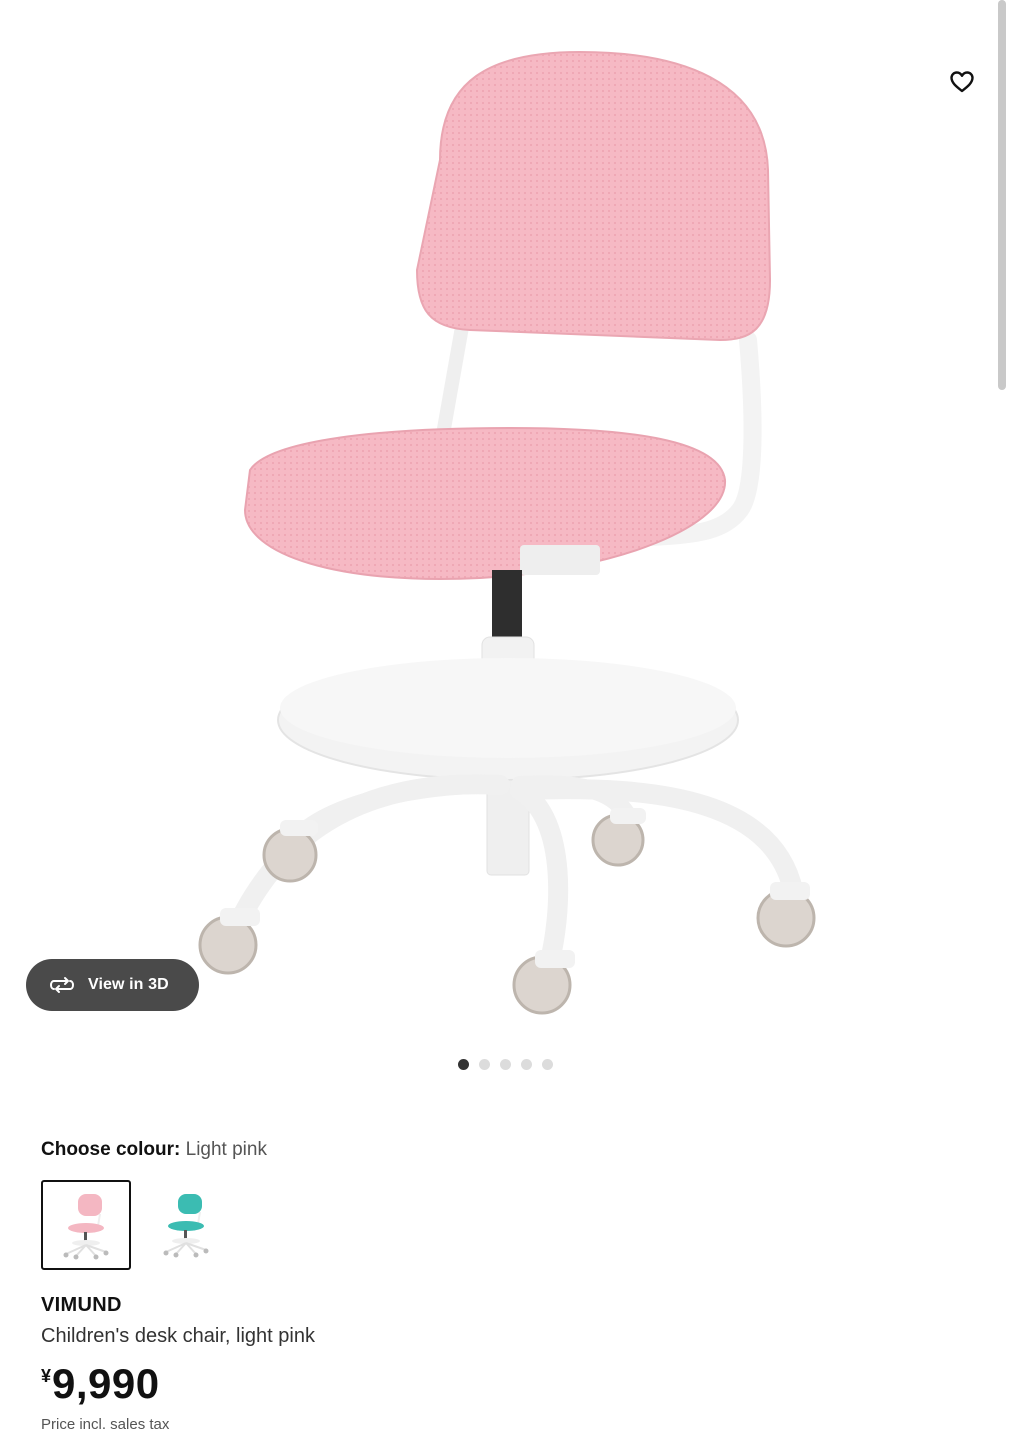 Image resolution: width=1014 pixels, height=1440 pixels. I want to click on add-to-favourites-button, so click(962, 82).